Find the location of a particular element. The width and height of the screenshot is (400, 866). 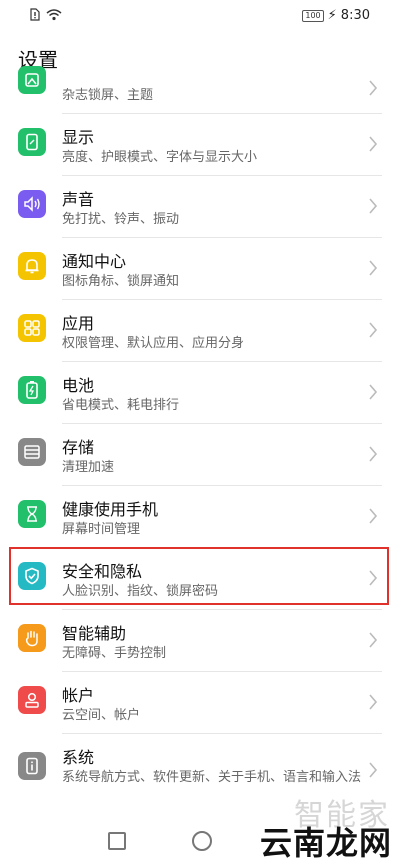

status-left is located at coordinates (46, 14).